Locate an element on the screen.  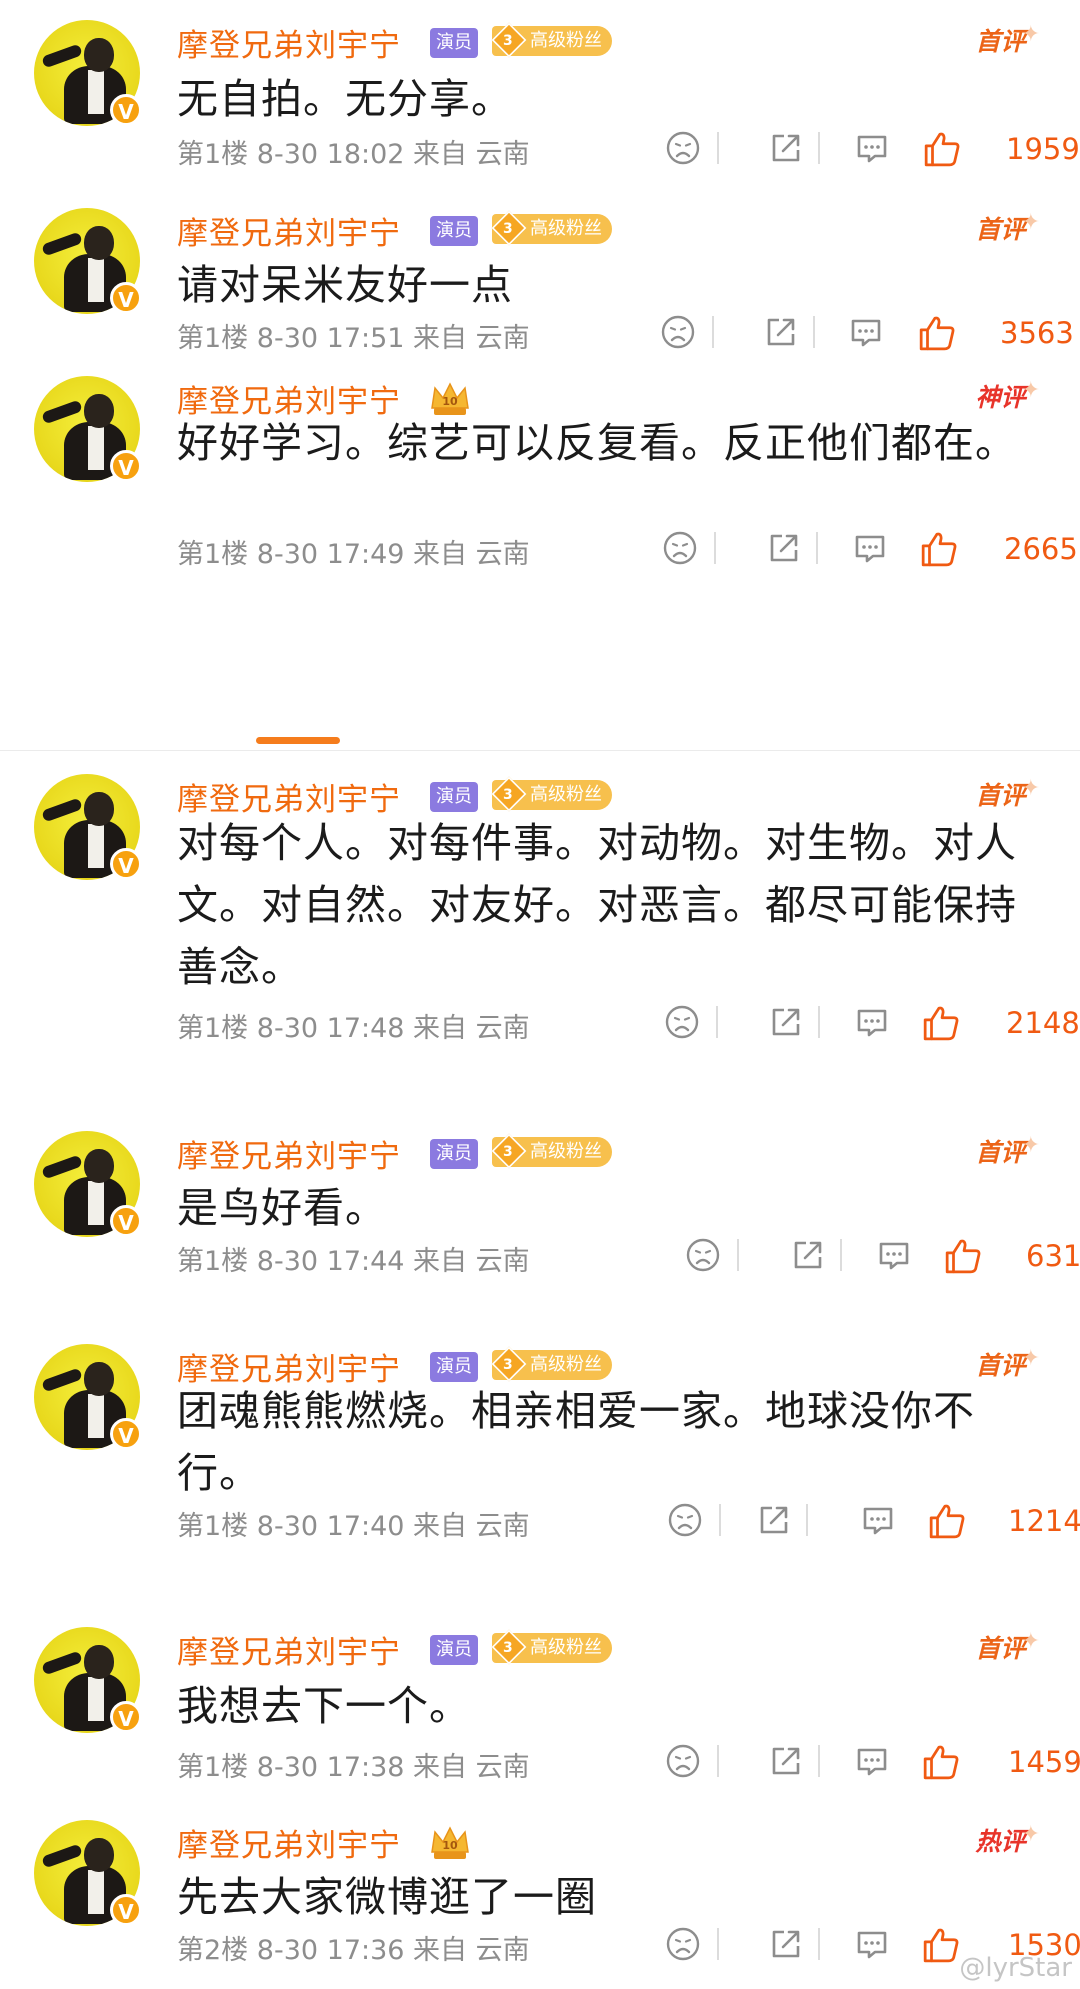
watermark: @lyrStar is located at coordinates (1015, 1968).